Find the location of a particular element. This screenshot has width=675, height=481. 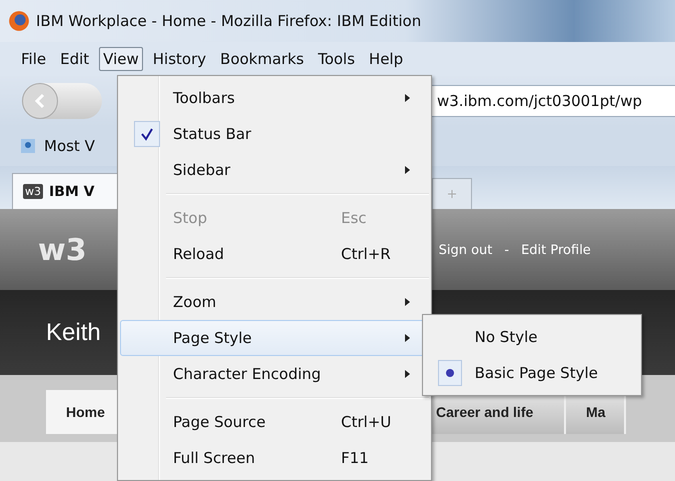

menu-item: Bookmarks is located at coordinates (262, 59).